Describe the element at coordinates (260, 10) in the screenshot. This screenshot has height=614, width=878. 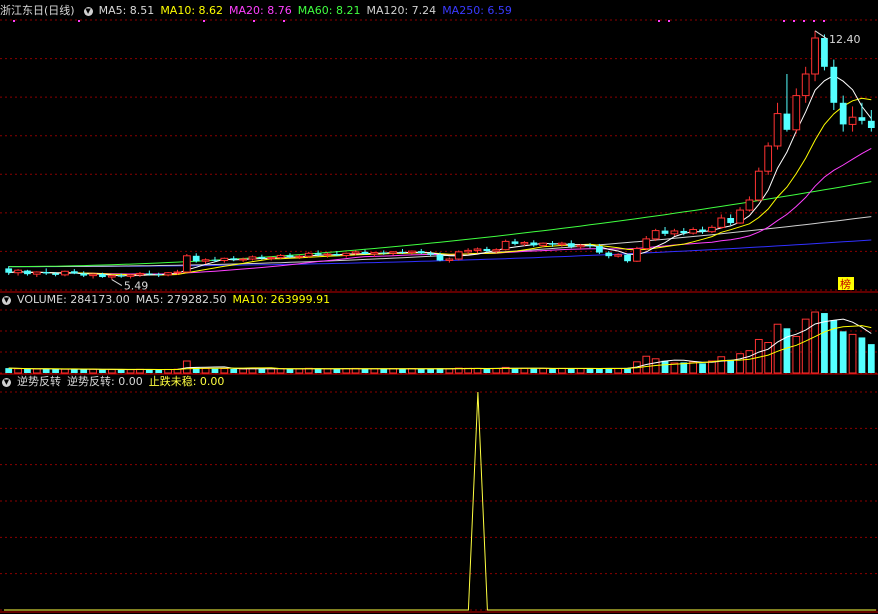
I see `ma20-readout: MA20: 8.76` at that location.